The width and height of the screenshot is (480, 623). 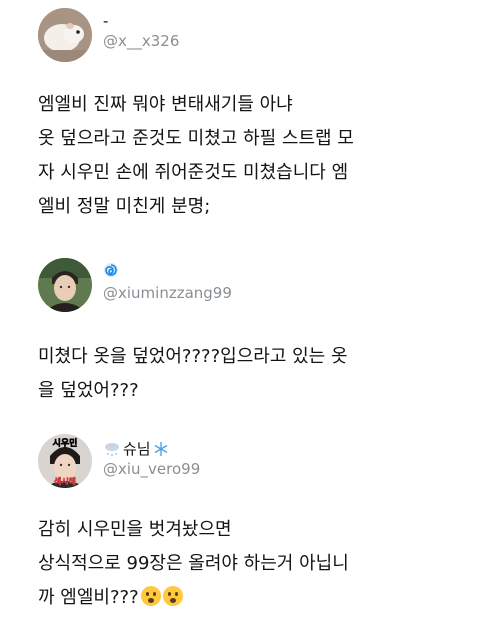 What do you see at coordinates (167, 293) in the screenshot?
I see `user-handle: @xiuminzzang99` at bounding box center [167, 293].